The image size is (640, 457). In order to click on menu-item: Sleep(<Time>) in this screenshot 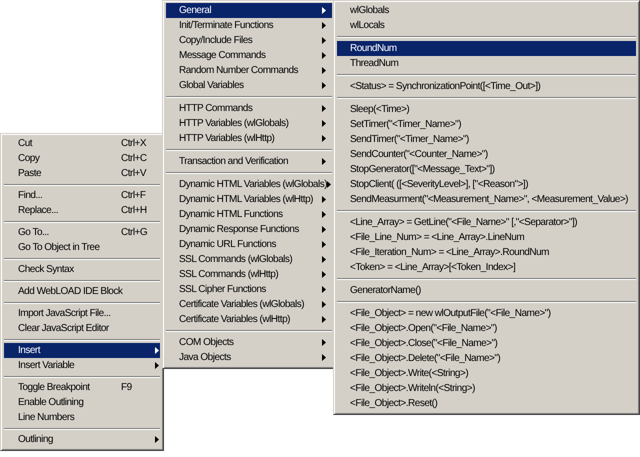, I will do `click(486, 109)`.